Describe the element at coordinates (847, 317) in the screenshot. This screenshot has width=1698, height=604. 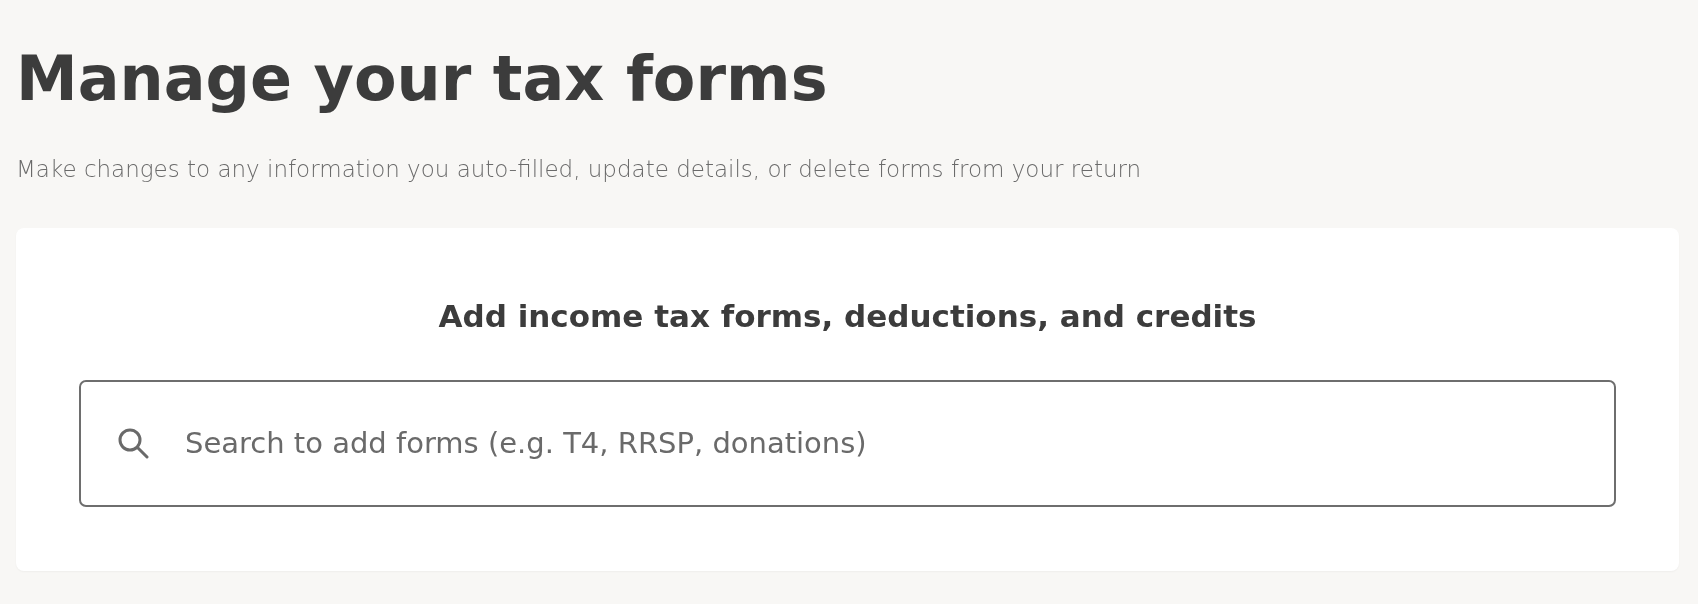
I see `card-heading: Add income tax forms, deductions, and credits` at that location.